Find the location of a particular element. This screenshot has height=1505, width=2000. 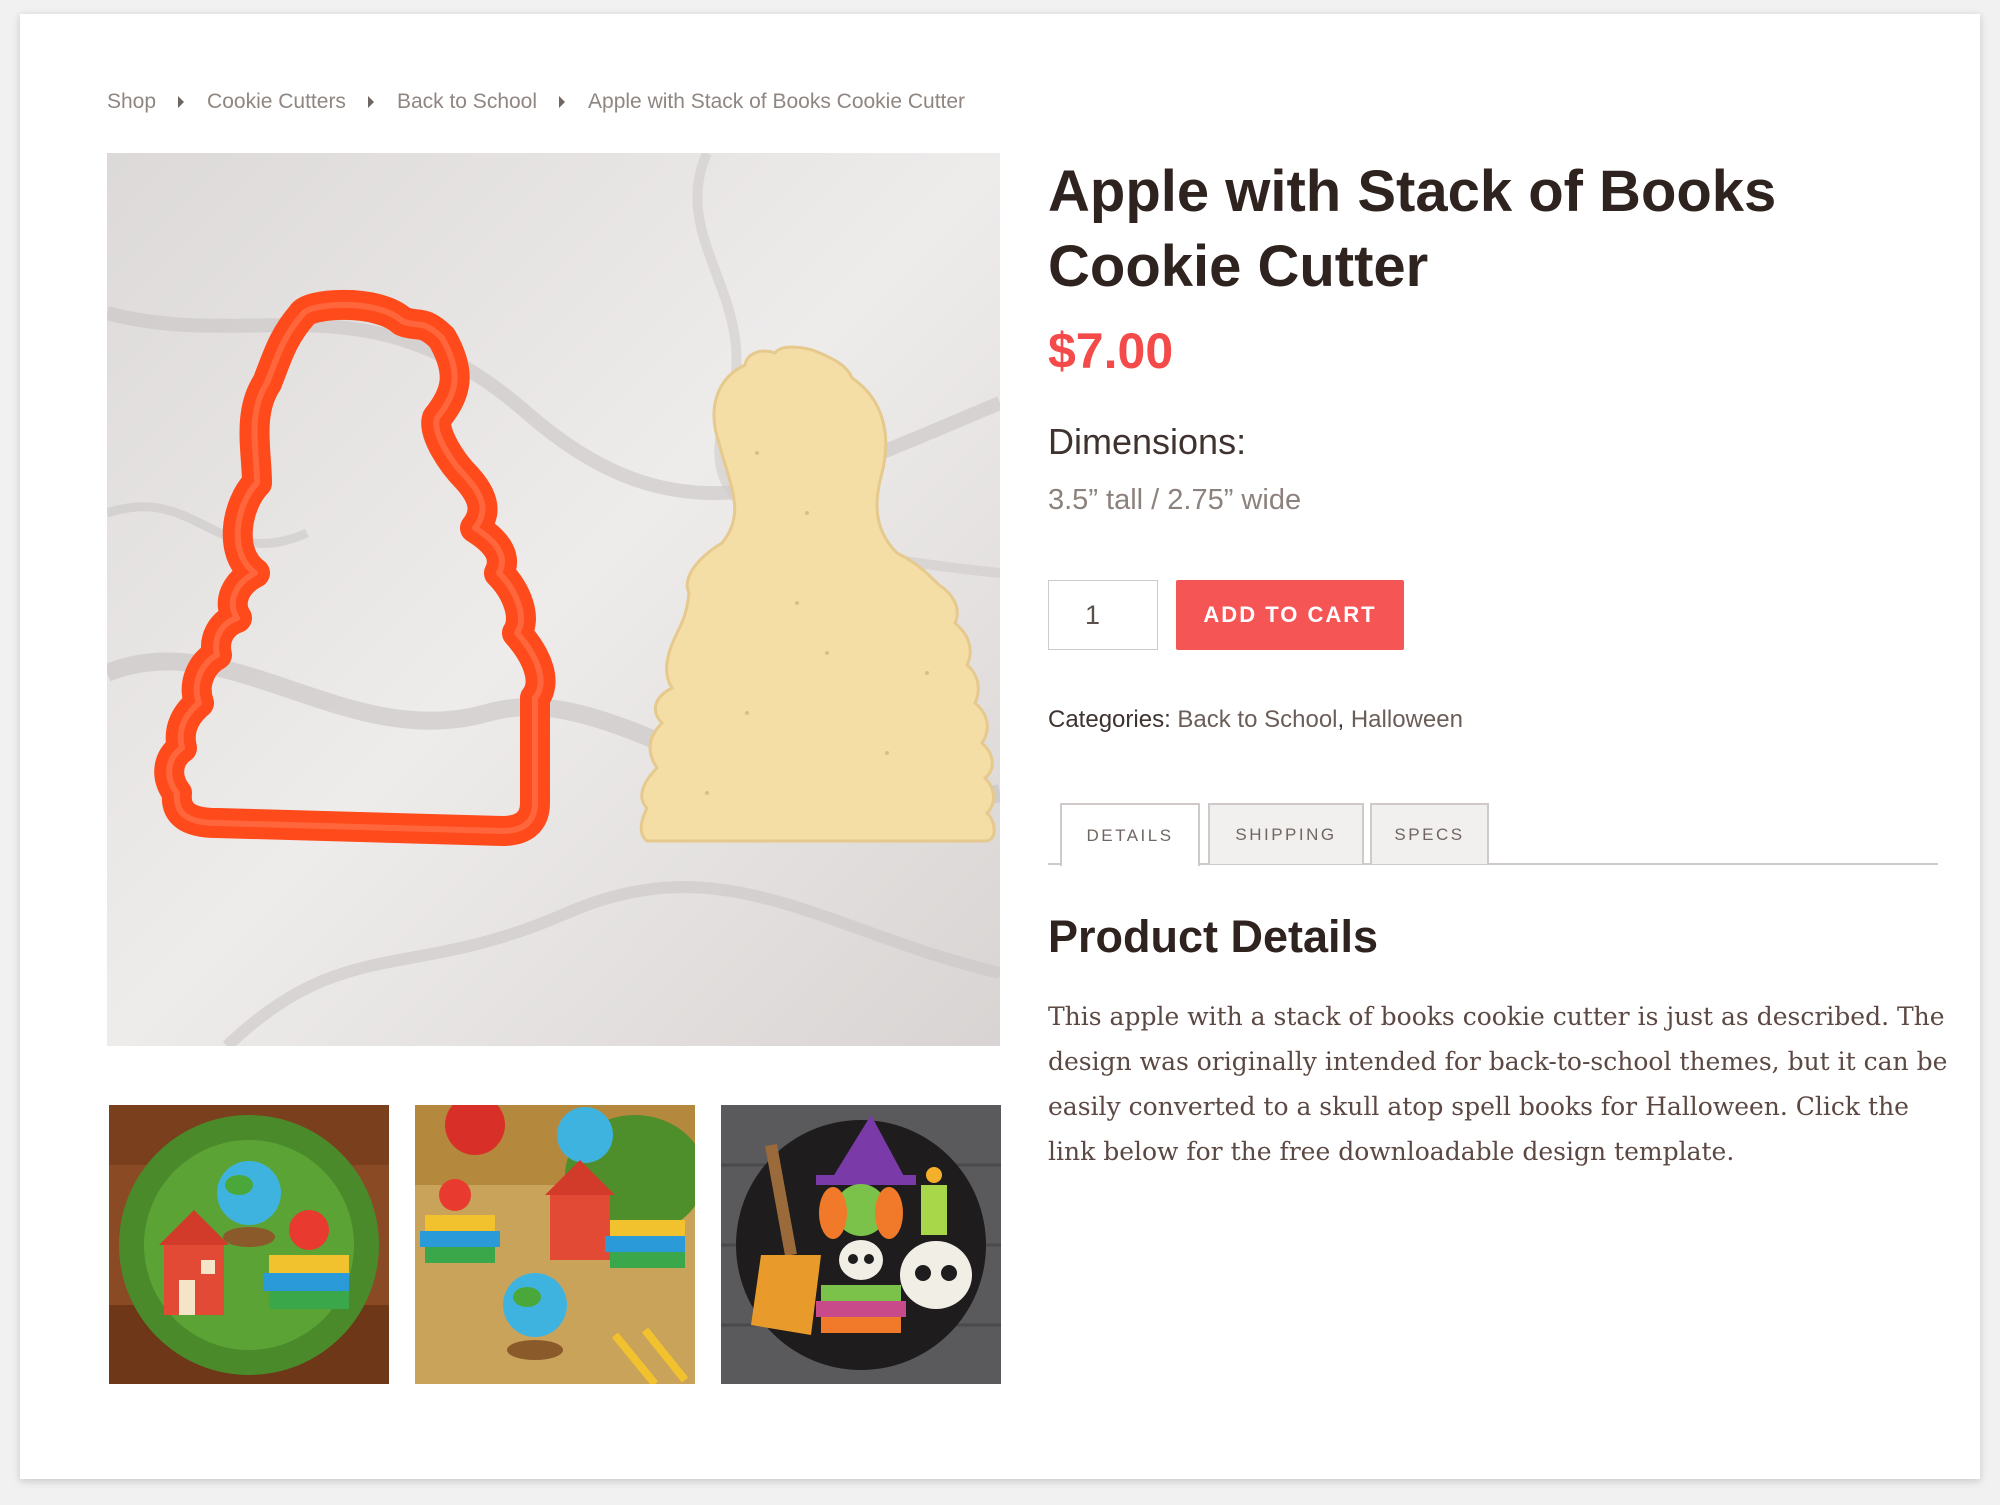

schoolhouse-cookies-thumbnail is located at coordinates (249, 1244).